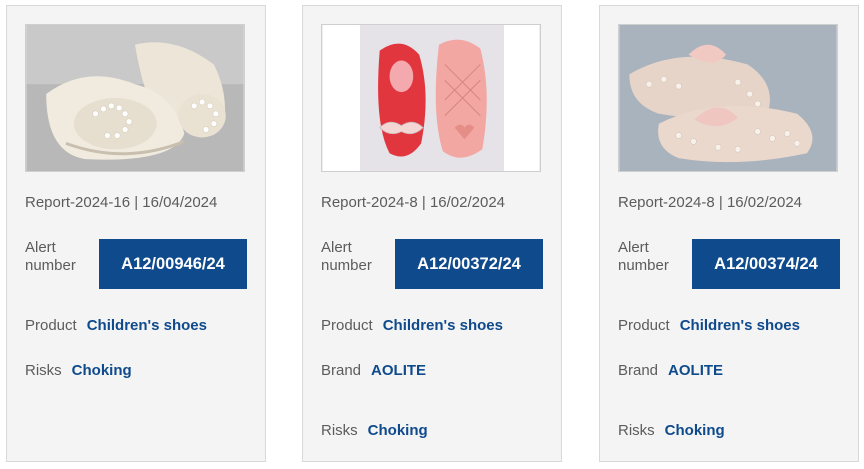 This screenshot has width=864, height=469. What do you see at coordinates (469, 264) in the screenshot?
I see `alert-number-button: A12/00372/24` at bounding box center [469, 264].